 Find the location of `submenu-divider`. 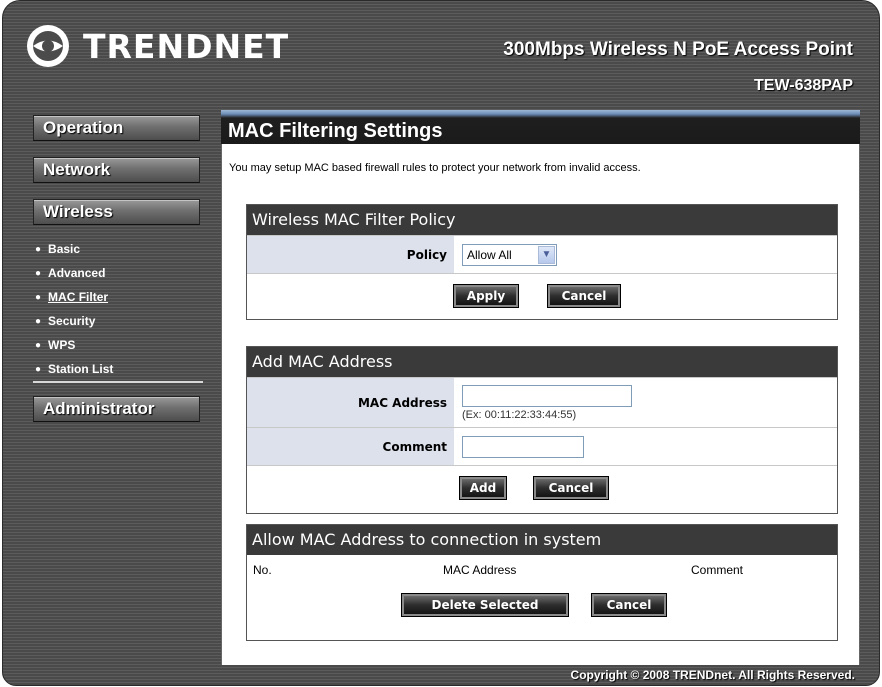

submenu-divider is located at coordinates (118, 382).